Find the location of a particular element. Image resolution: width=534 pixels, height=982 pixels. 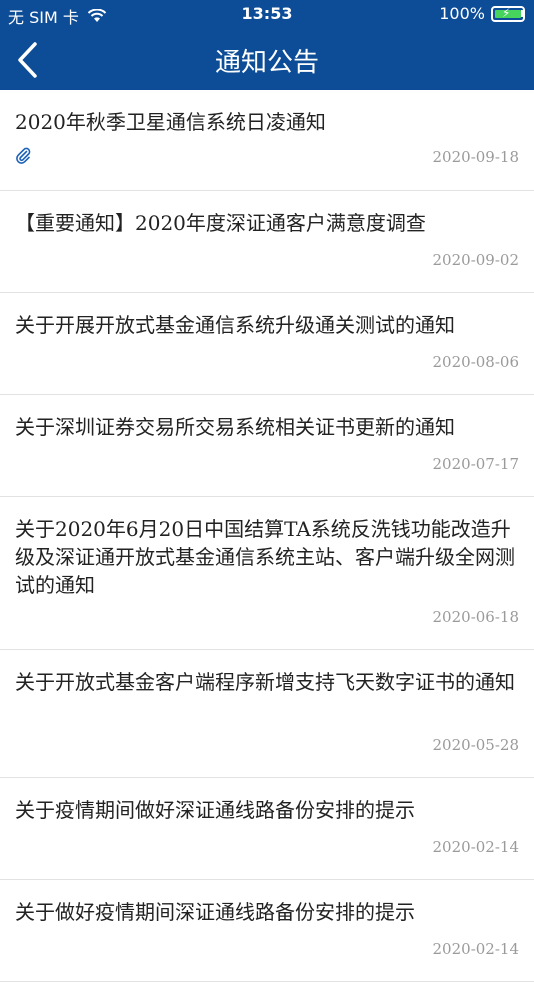

notice-date: 2020-06-18 is located at coordinates (475, 617).